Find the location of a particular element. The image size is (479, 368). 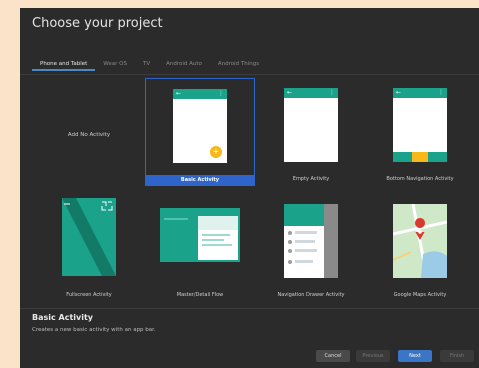

template-bottom-navigation-activity: ← ⋮ Bottom Navigation Activity is located at coordinates (420, 132).